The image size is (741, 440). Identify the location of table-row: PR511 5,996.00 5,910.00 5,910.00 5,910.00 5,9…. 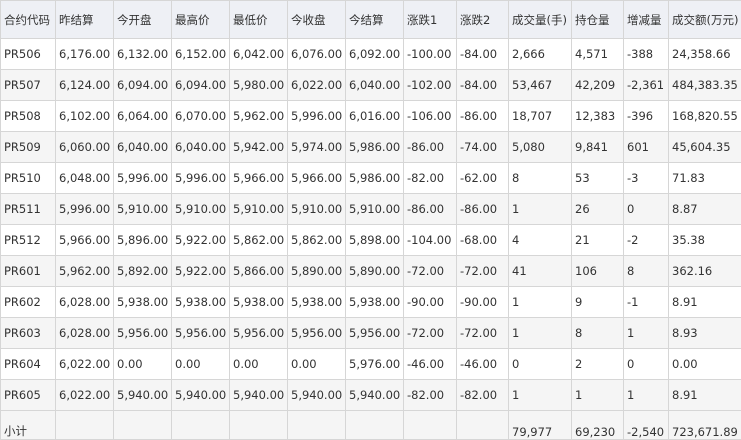
(370, 209).